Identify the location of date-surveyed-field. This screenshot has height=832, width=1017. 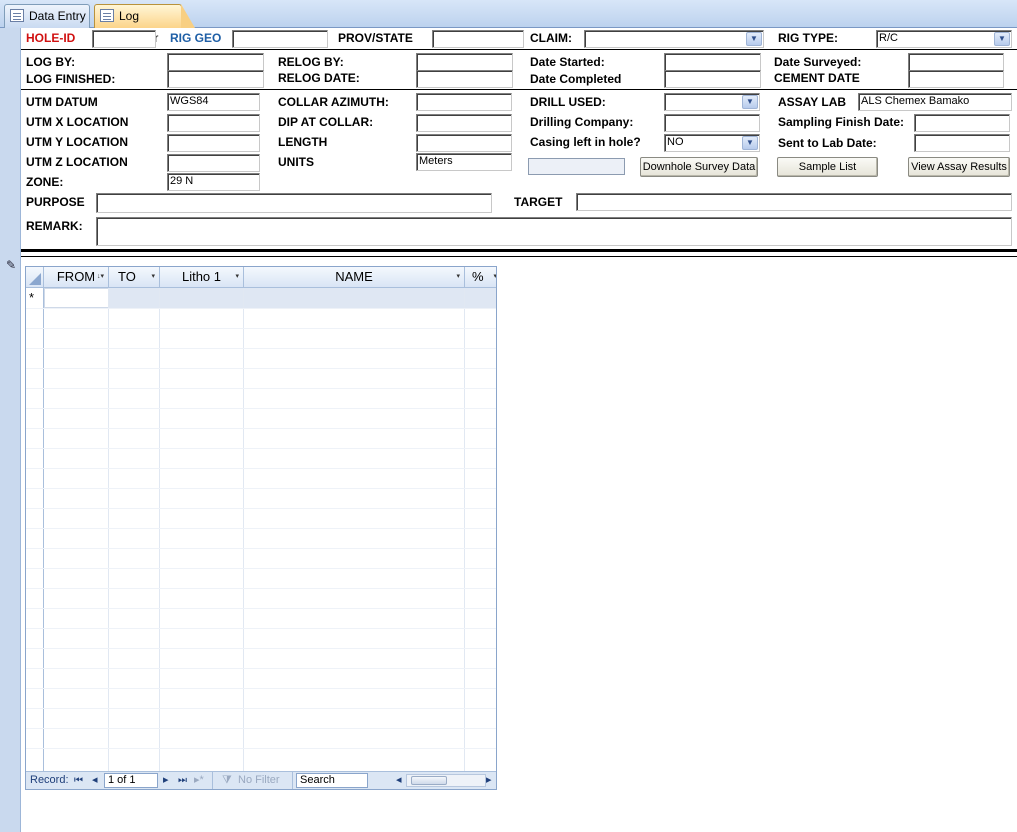
(956, 62).